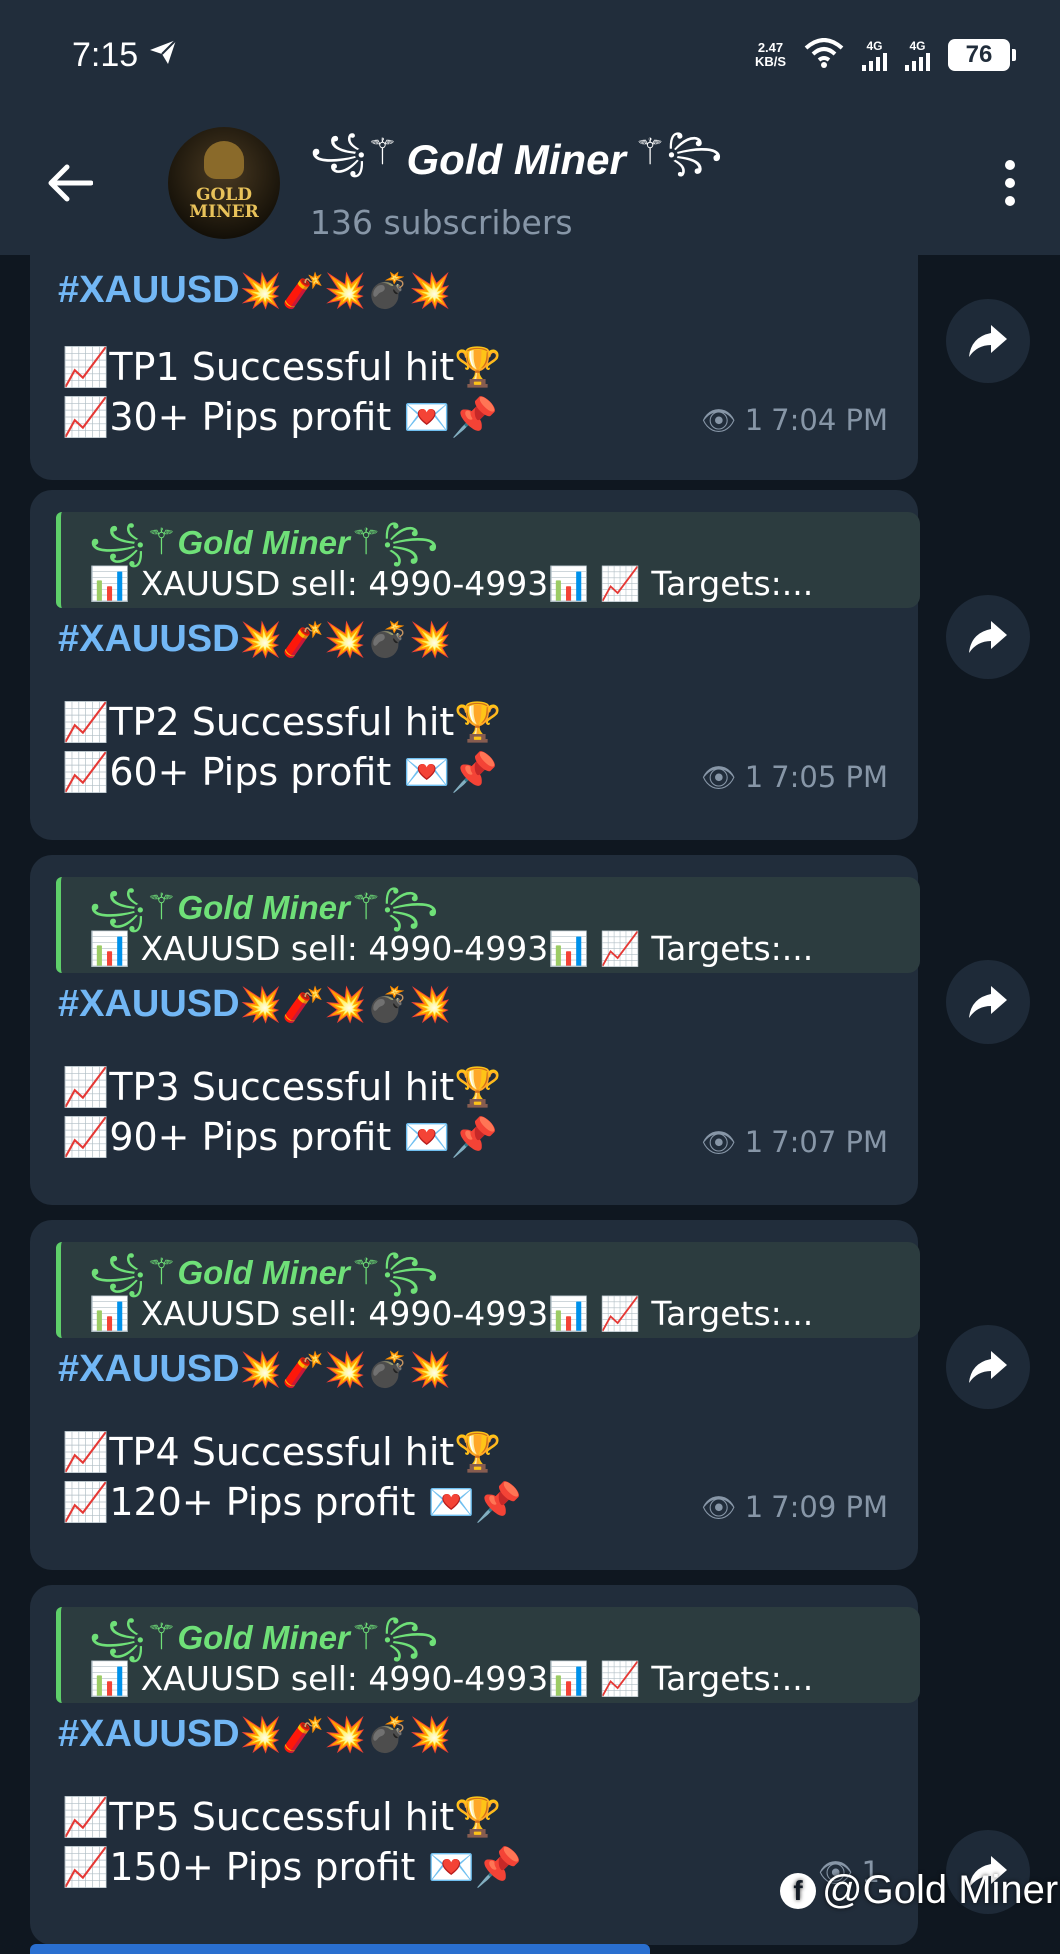 The width and height of the screenshot is (1060, 1954). What do you see at coordinates (794, 420) in the screenshot?
I see `message-meta: 👁 1 7:04 PM` at bounding box center [794, 420].